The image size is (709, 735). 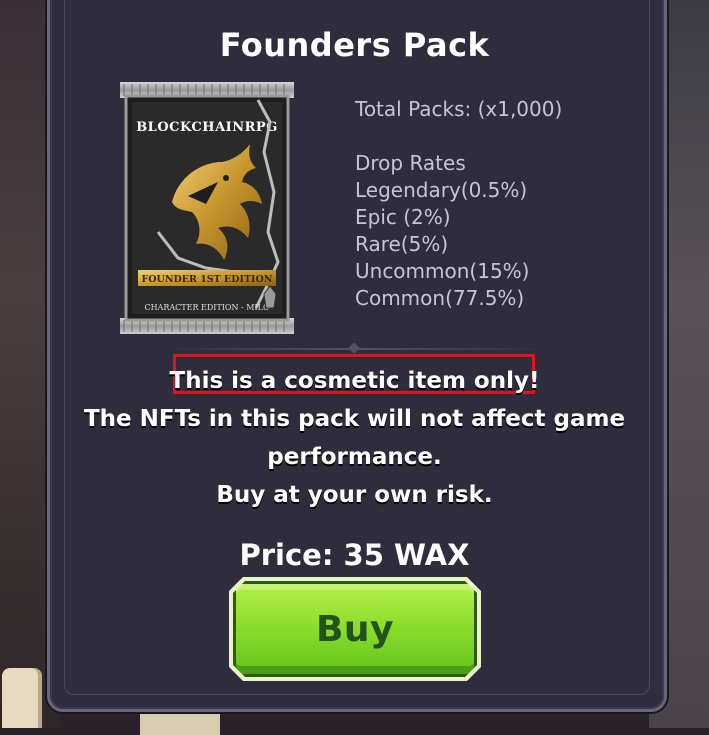 I want to click on total-packs-text: Total Packs: (x1,000), so click(x=459, y=109).